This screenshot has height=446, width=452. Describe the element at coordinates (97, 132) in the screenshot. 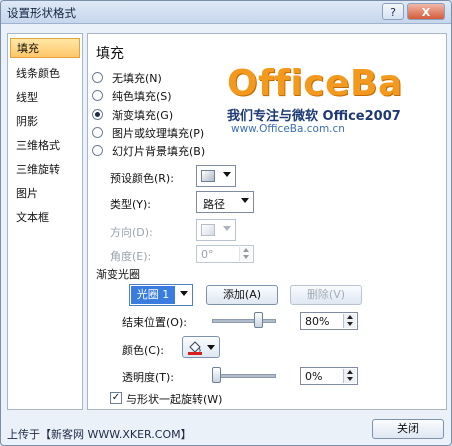

I see `radio-picture-fill` at that location.